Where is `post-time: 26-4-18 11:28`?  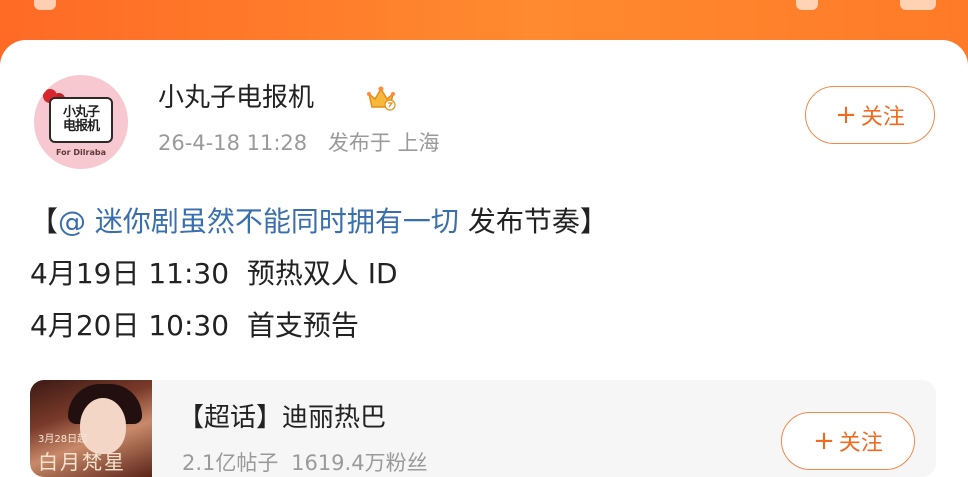 post-time: 26-4-18 11:28 is located at coordinates (233, 143).